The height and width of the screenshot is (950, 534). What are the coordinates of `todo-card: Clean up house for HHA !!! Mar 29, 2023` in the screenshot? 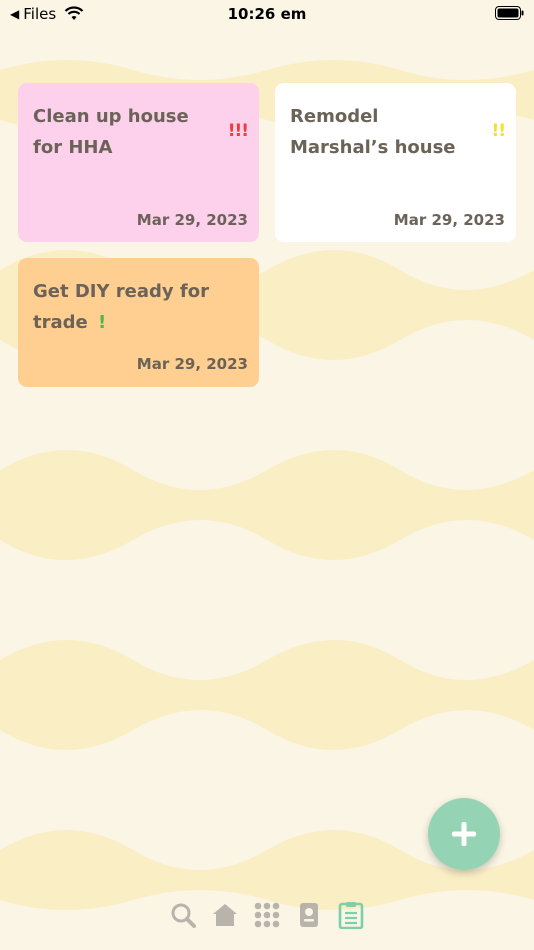 It's located at (138, 162).